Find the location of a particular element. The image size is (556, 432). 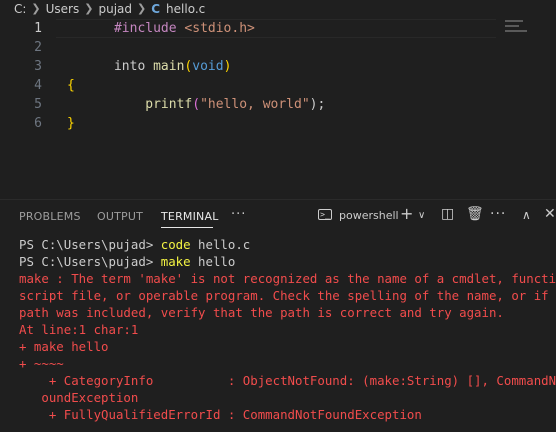

breadcrumb-drive: C: is located at coordinates (20, 9).